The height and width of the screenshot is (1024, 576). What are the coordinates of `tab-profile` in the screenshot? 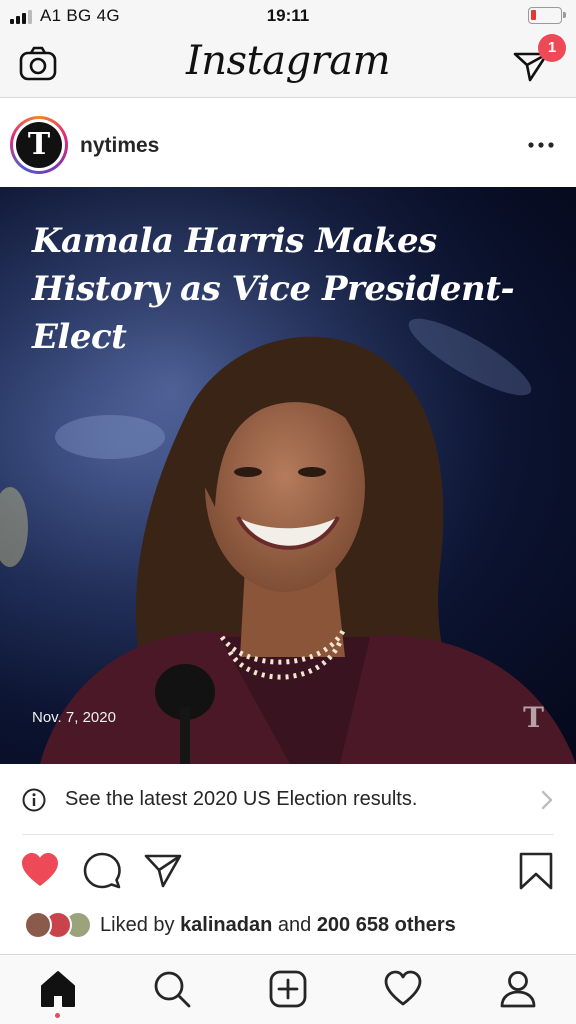 It's located at (518, 989).